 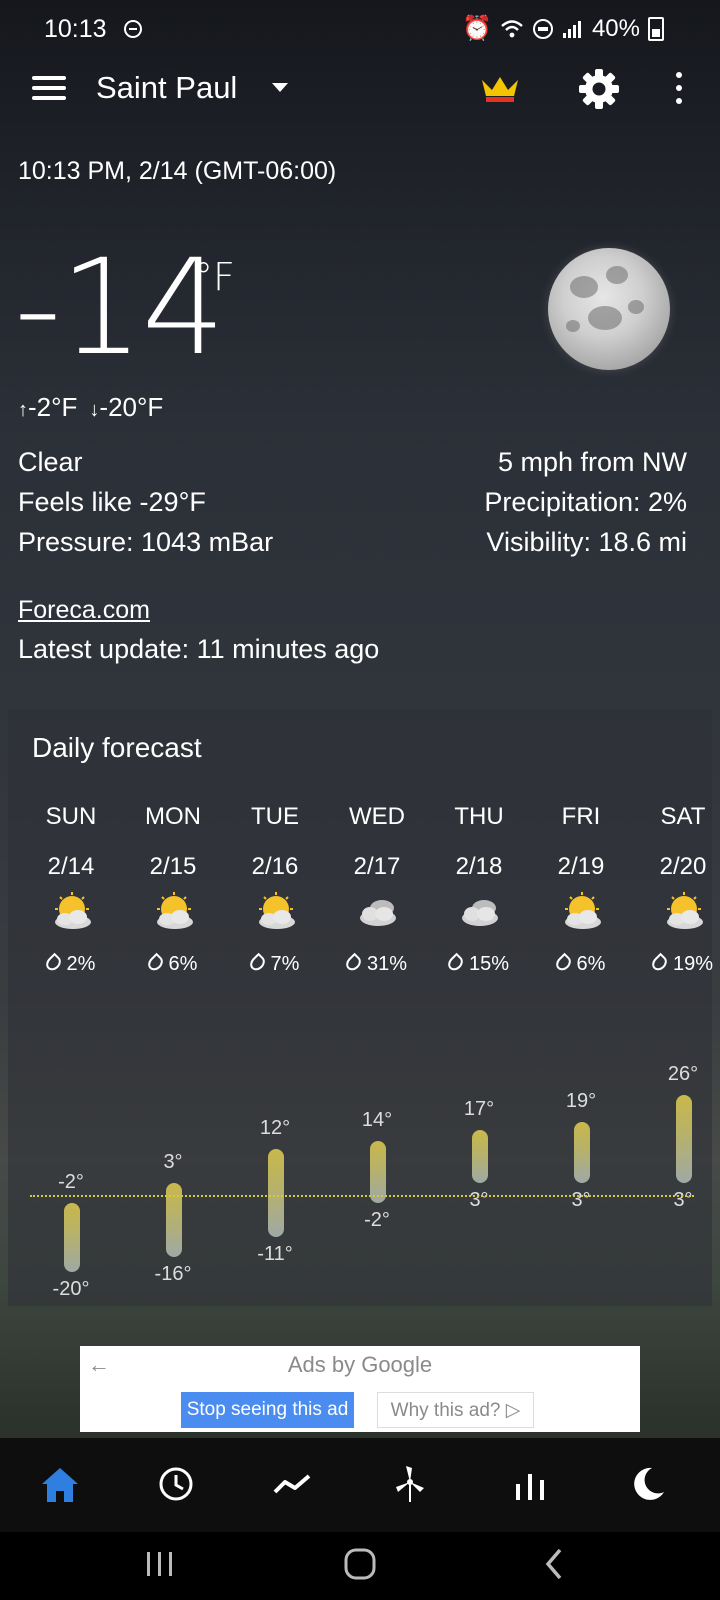 I want to click on precip-chance: 19%, so click(x=676, y=964).